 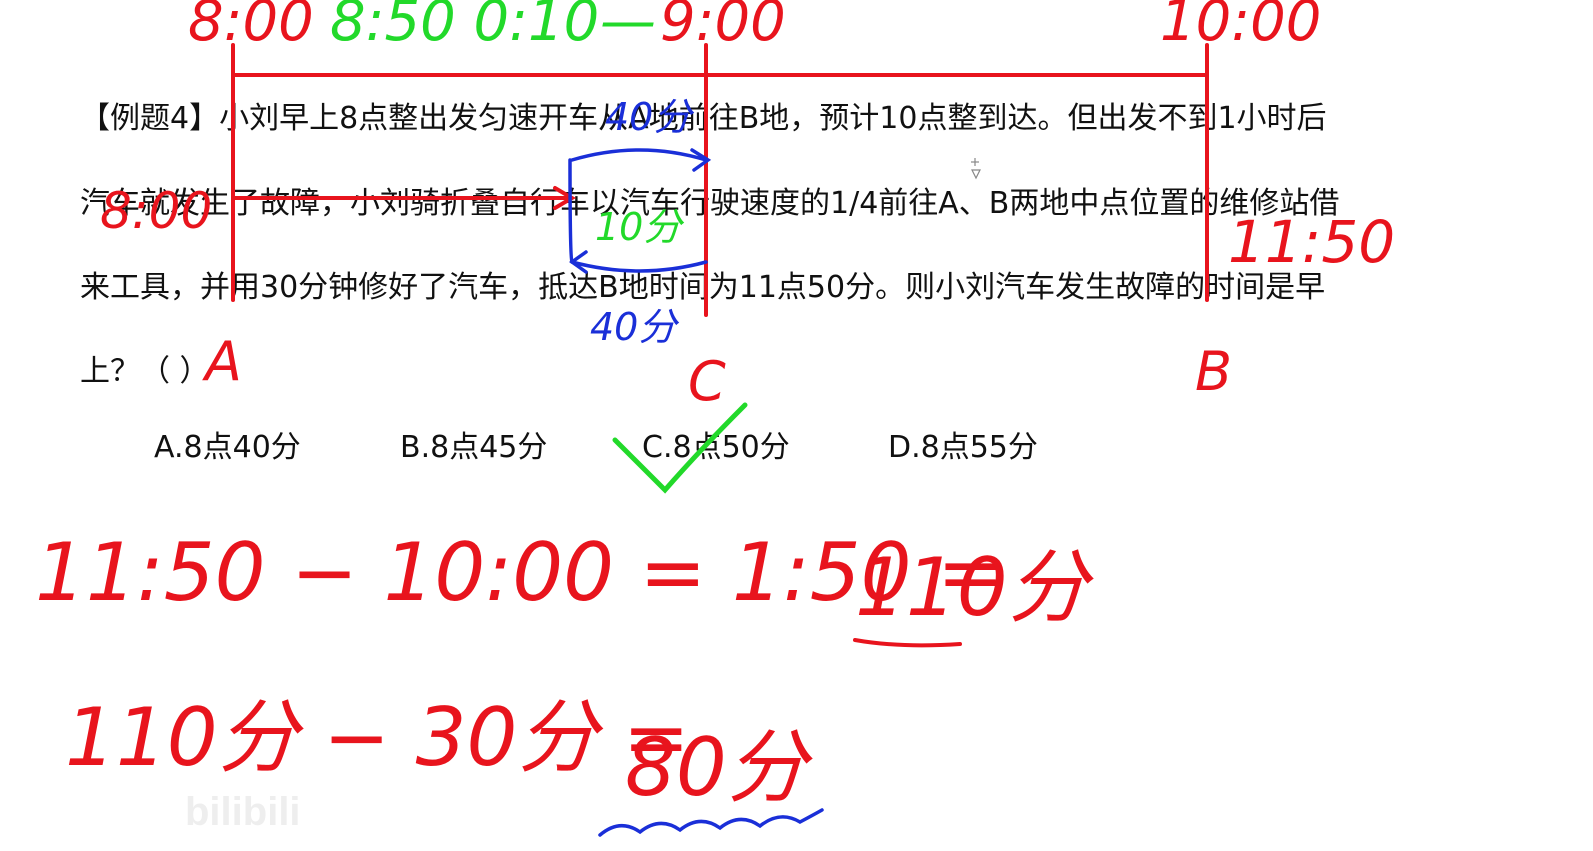 What do you see at coordinates (156, 211) in the screenshot?
I see `label-time-start-2: 8:00` at bounding box center [156, 211].